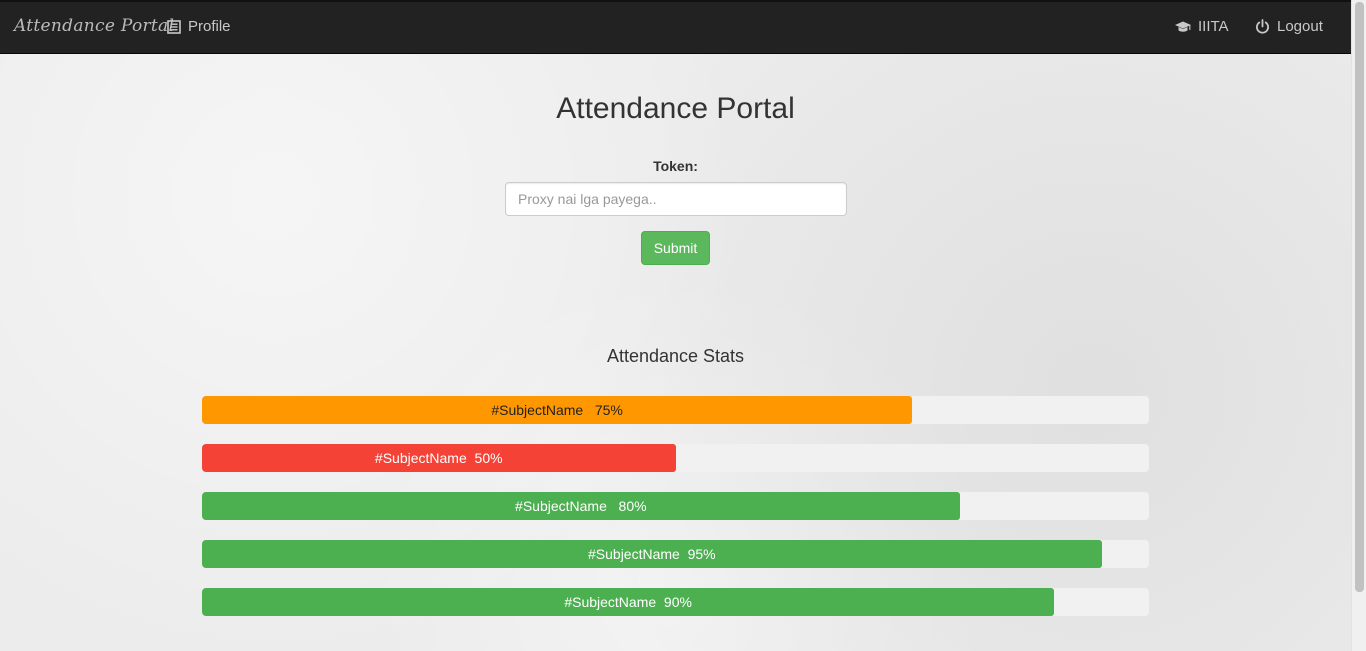 The width and height of the screenshot is (1366, 651). Describe the element at coordinates (1183, 27) in the screenshot. I see `graduation-cap-icon` at that location.